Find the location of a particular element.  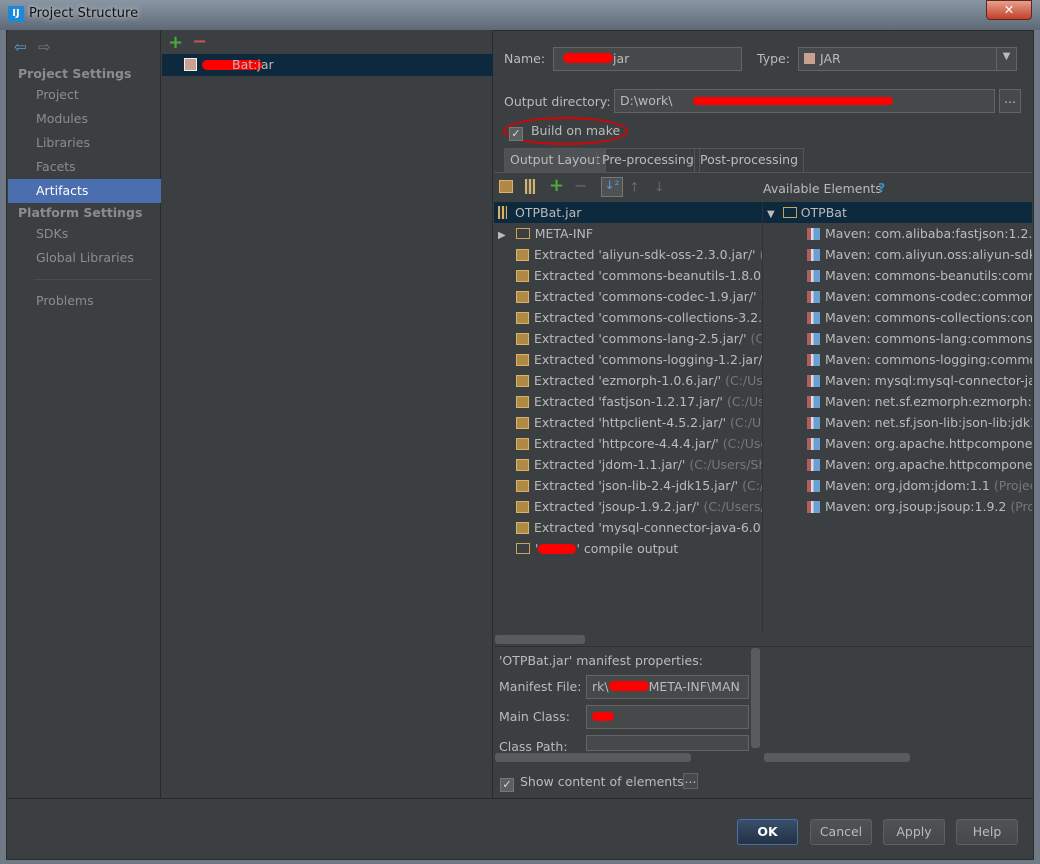

tree-item: Maven: commons-collections:comm is located at coordinates (897, 317).